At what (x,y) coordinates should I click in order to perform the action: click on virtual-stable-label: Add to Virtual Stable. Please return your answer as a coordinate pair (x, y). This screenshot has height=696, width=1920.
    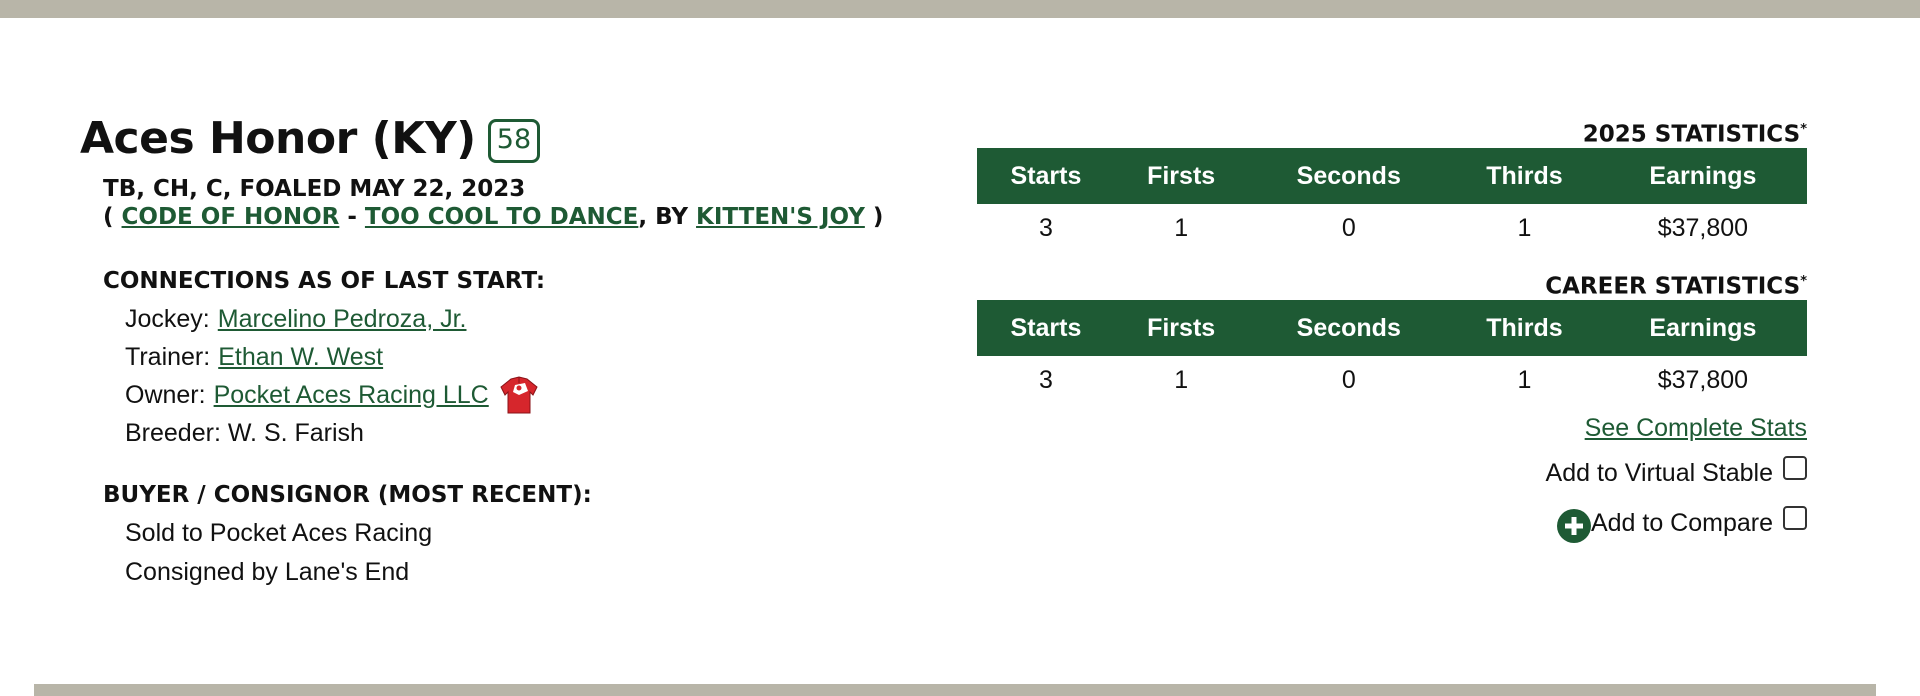
    Looking at the image, I should click on (1659, 473).